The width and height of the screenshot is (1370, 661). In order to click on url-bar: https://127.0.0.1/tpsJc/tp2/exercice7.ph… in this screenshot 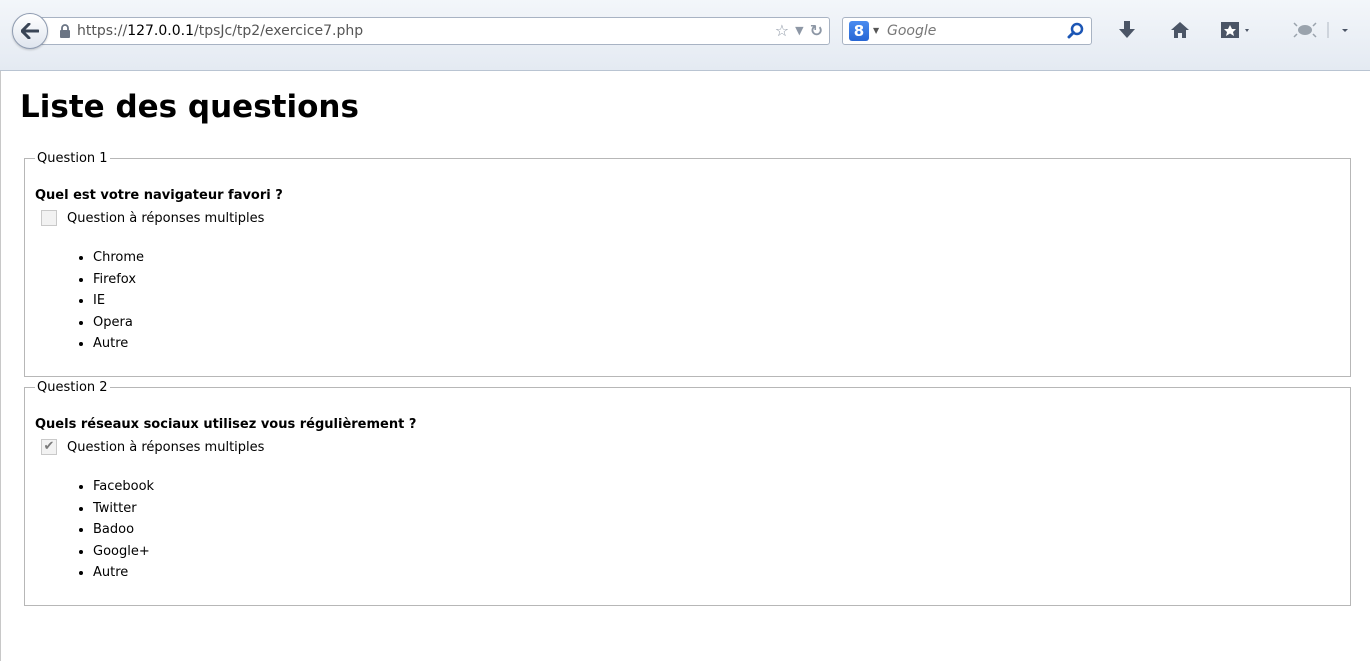, I will do `click(434, 31)`.